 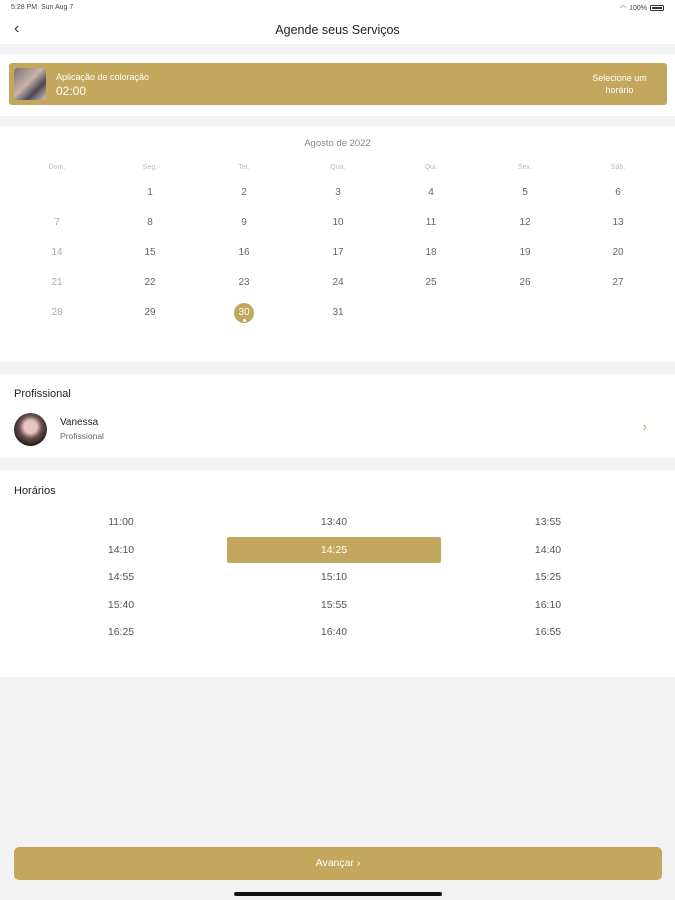 I want to click on calendar-day: 15, so click(x=150, y=253).